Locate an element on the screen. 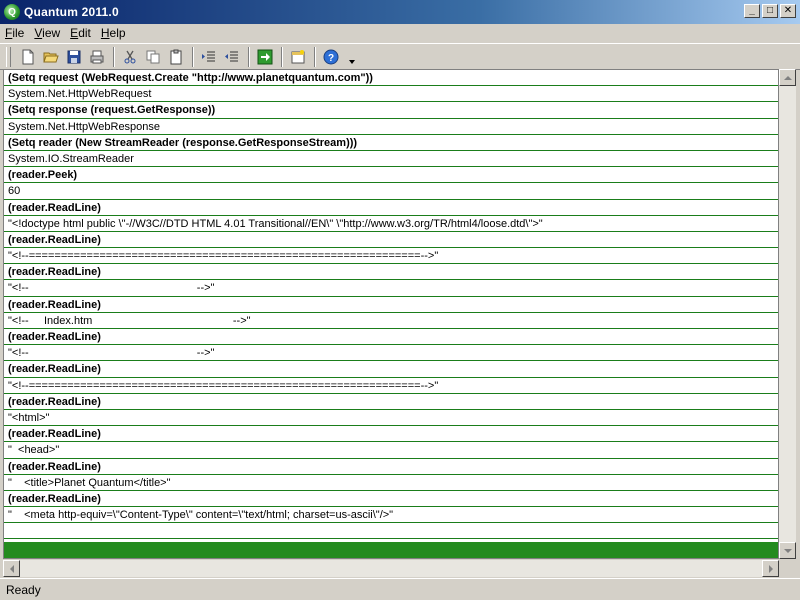  status-bar: Ready is located at coordinates (400, 589).